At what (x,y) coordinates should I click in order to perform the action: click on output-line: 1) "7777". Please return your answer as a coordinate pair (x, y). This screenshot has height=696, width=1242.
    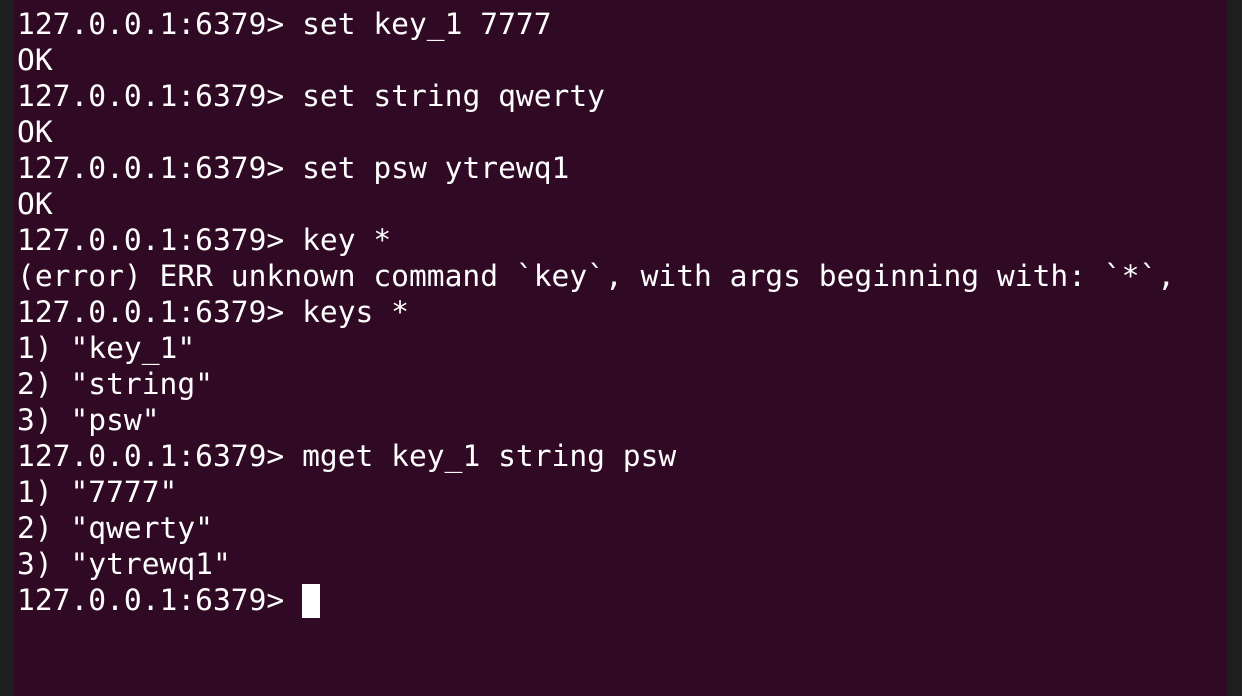
    Looking at the image, I should click on (97, 492).